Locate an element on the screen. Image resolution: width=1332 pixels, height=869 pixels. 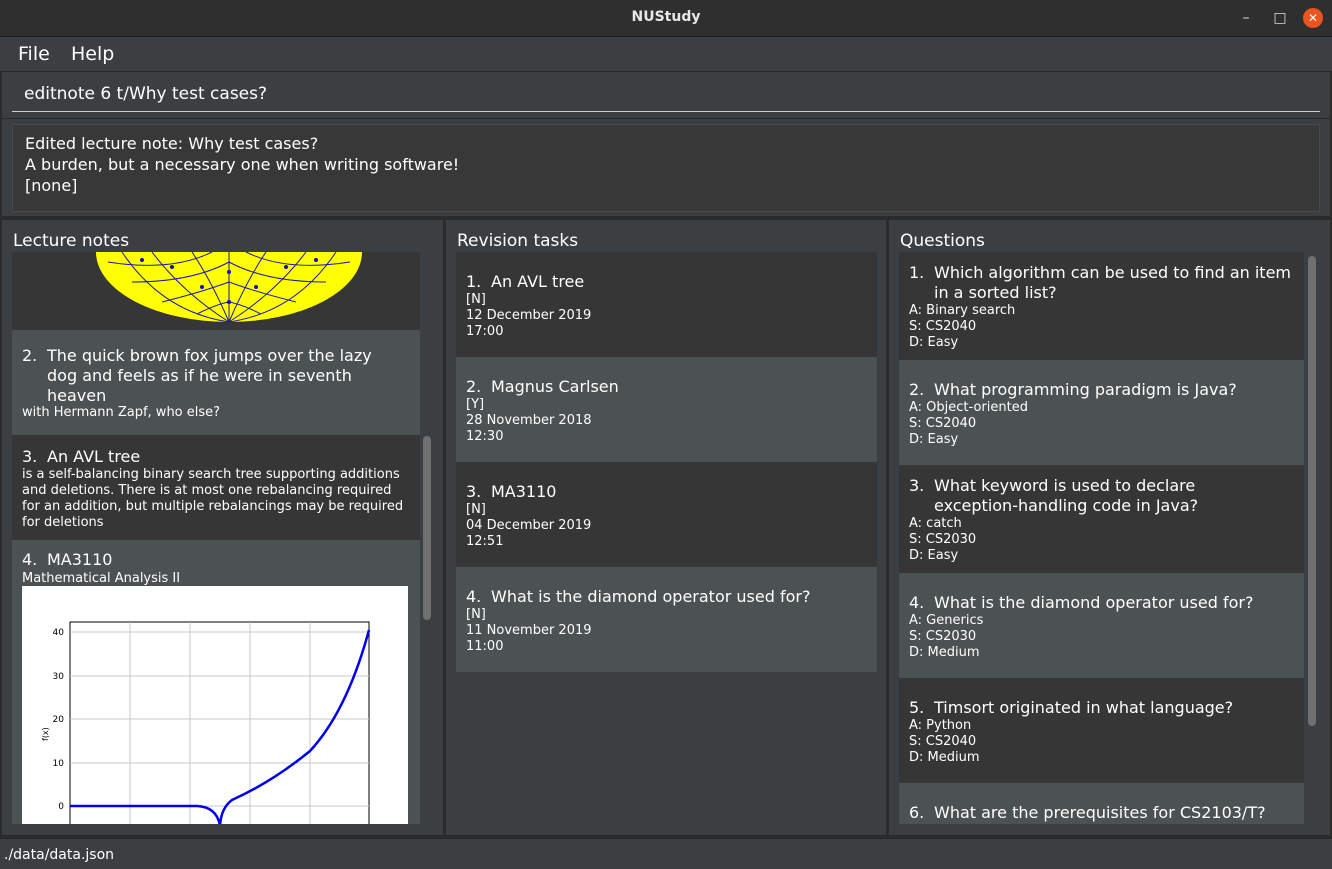
list-item: 1. An AVL tree [N] 12 December 2019 17:00 is located at coordinates (666, 304).